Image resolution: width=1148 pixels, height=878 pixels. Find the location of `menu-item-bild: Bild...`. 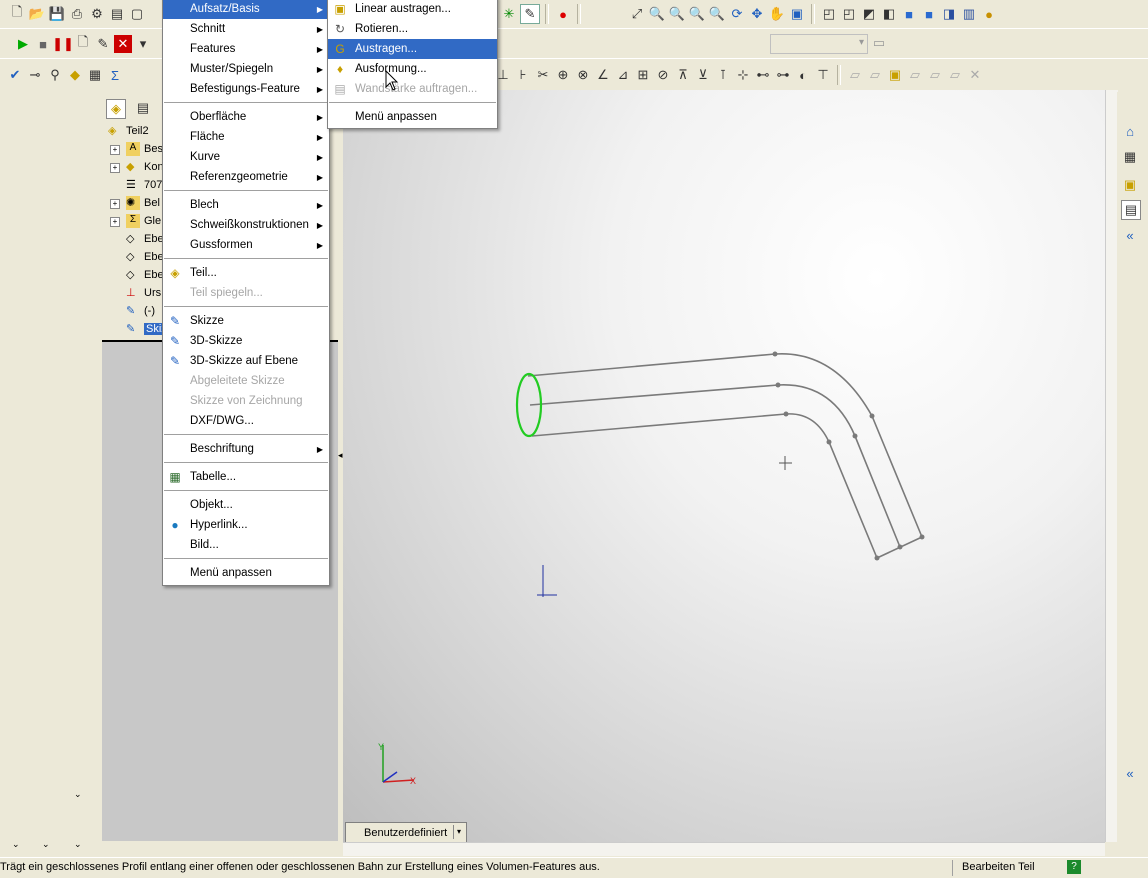

menu-item-bild: Bild... is located at coordinates (246, 545).